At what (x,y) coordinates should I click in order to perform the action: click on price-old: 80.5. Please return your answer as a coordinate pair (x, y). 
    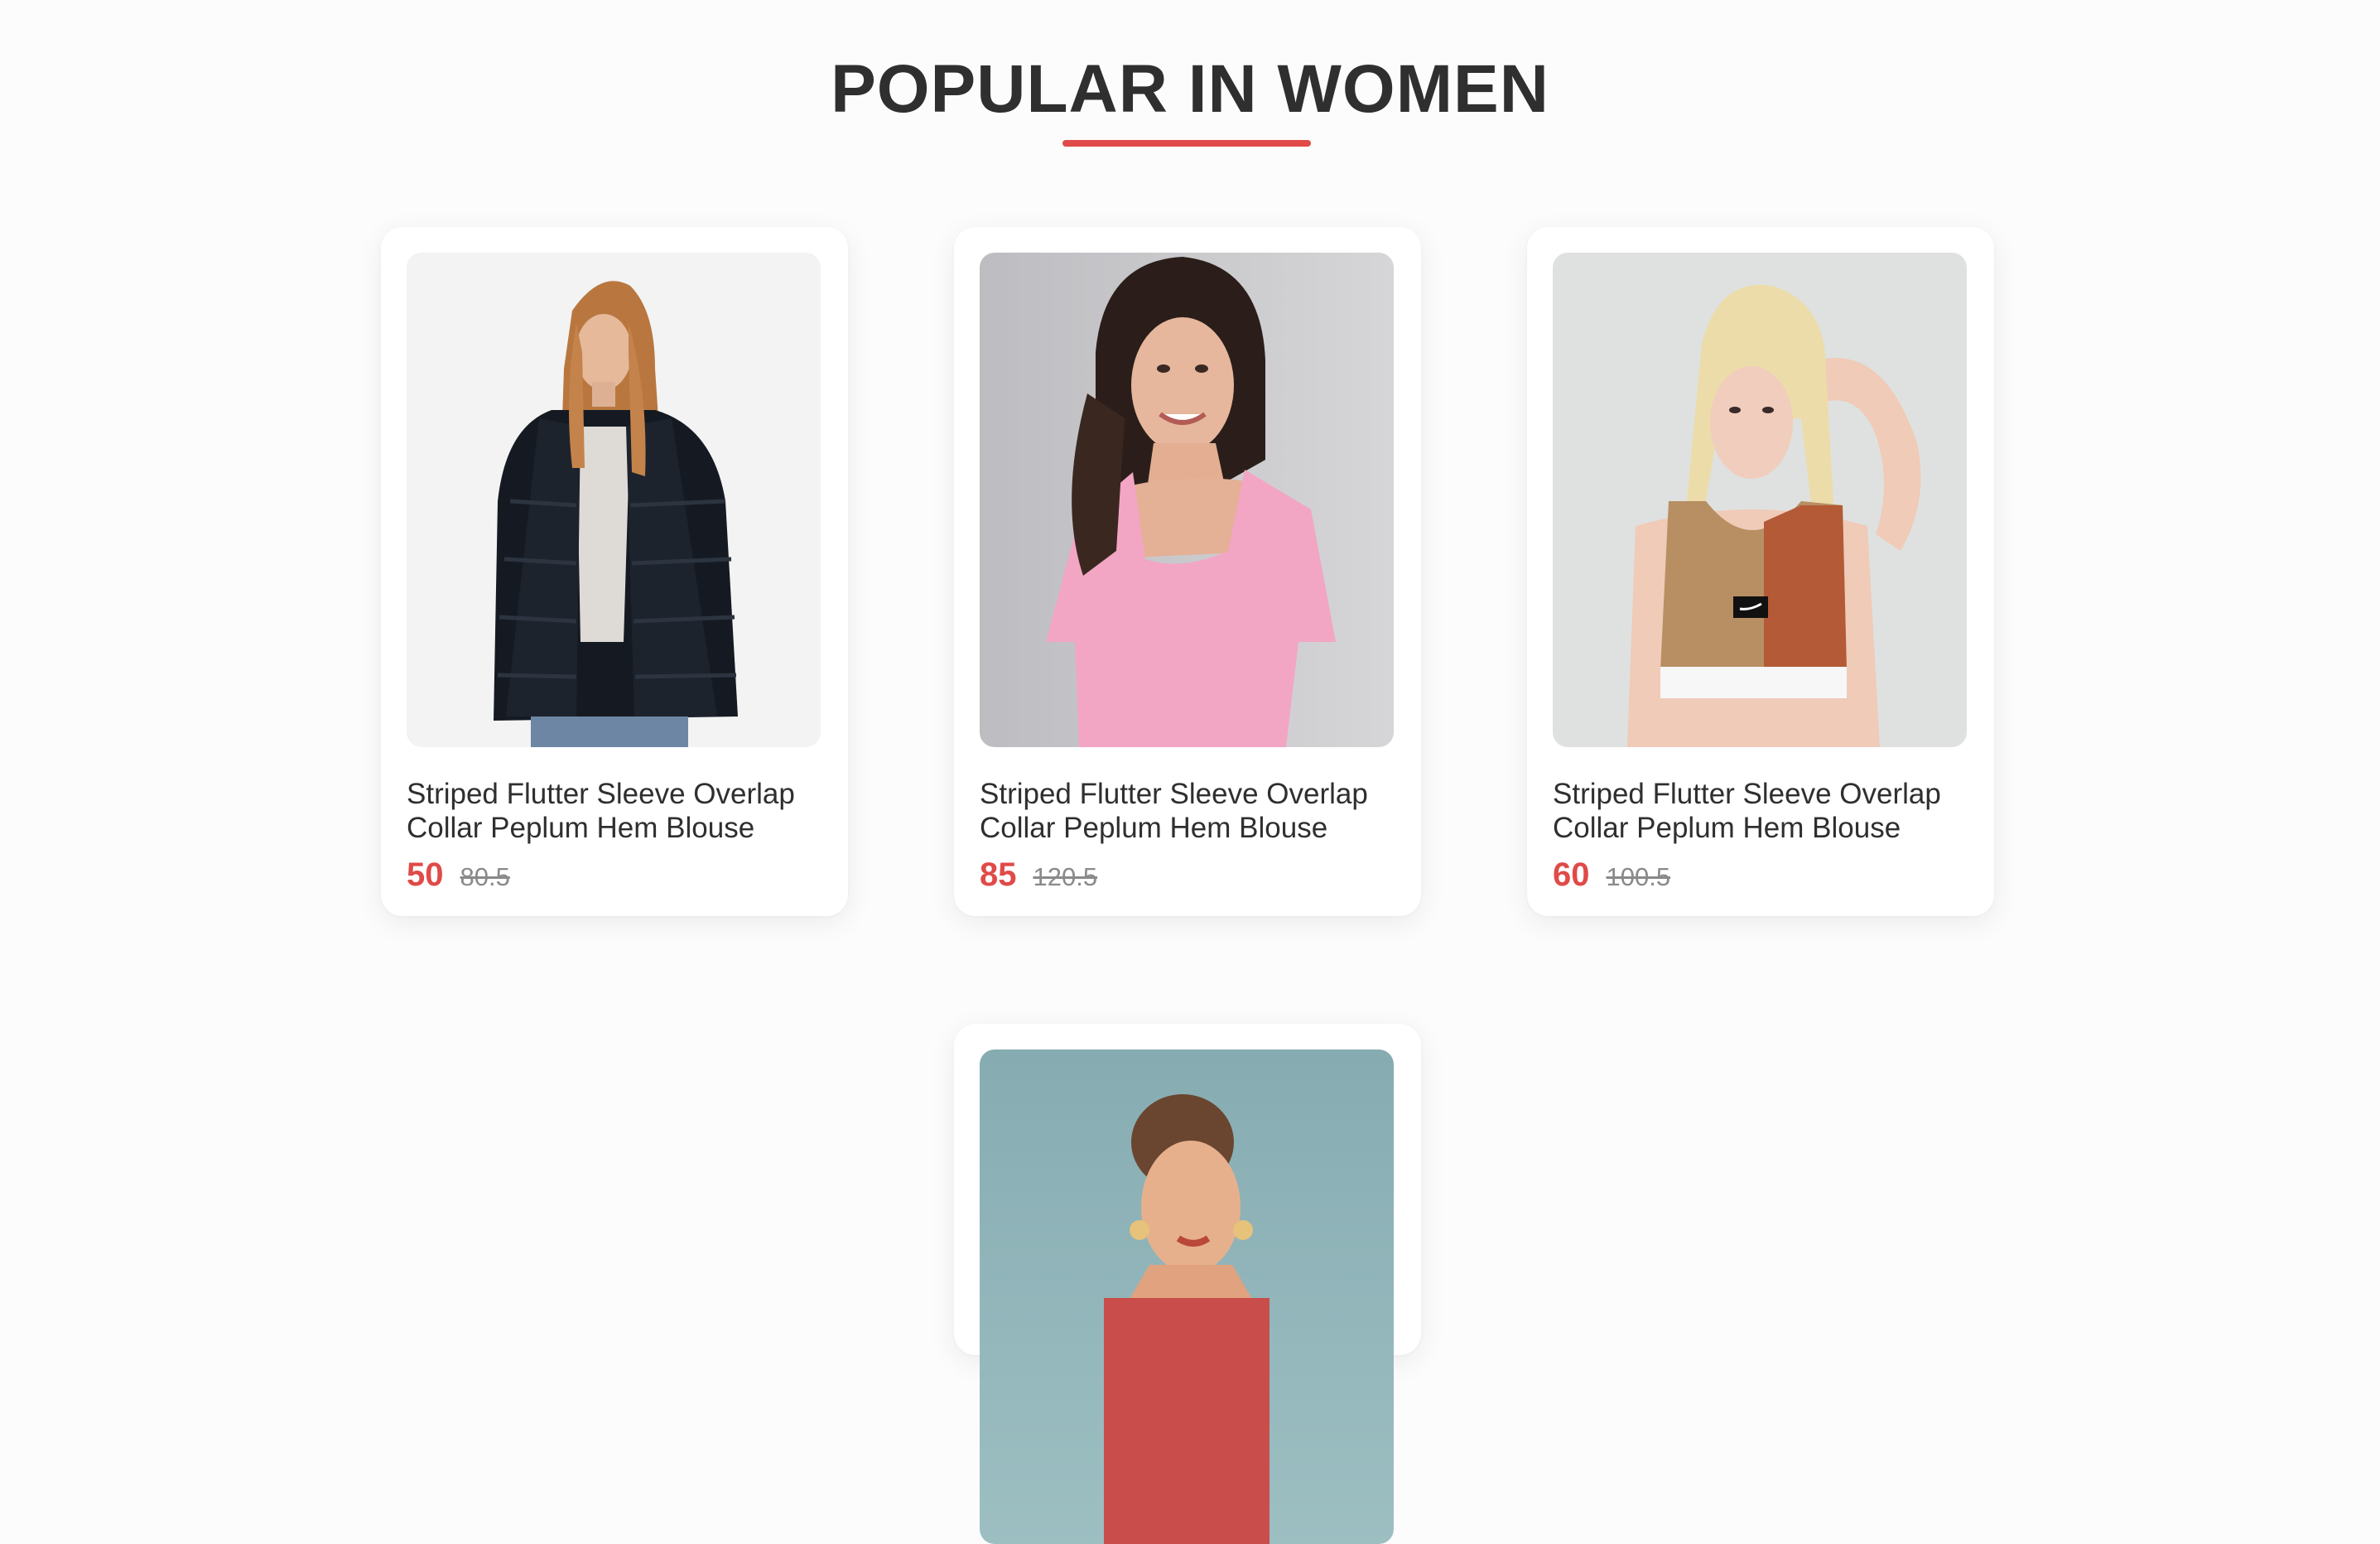
    Looking at the image, I should click on (485, 876).